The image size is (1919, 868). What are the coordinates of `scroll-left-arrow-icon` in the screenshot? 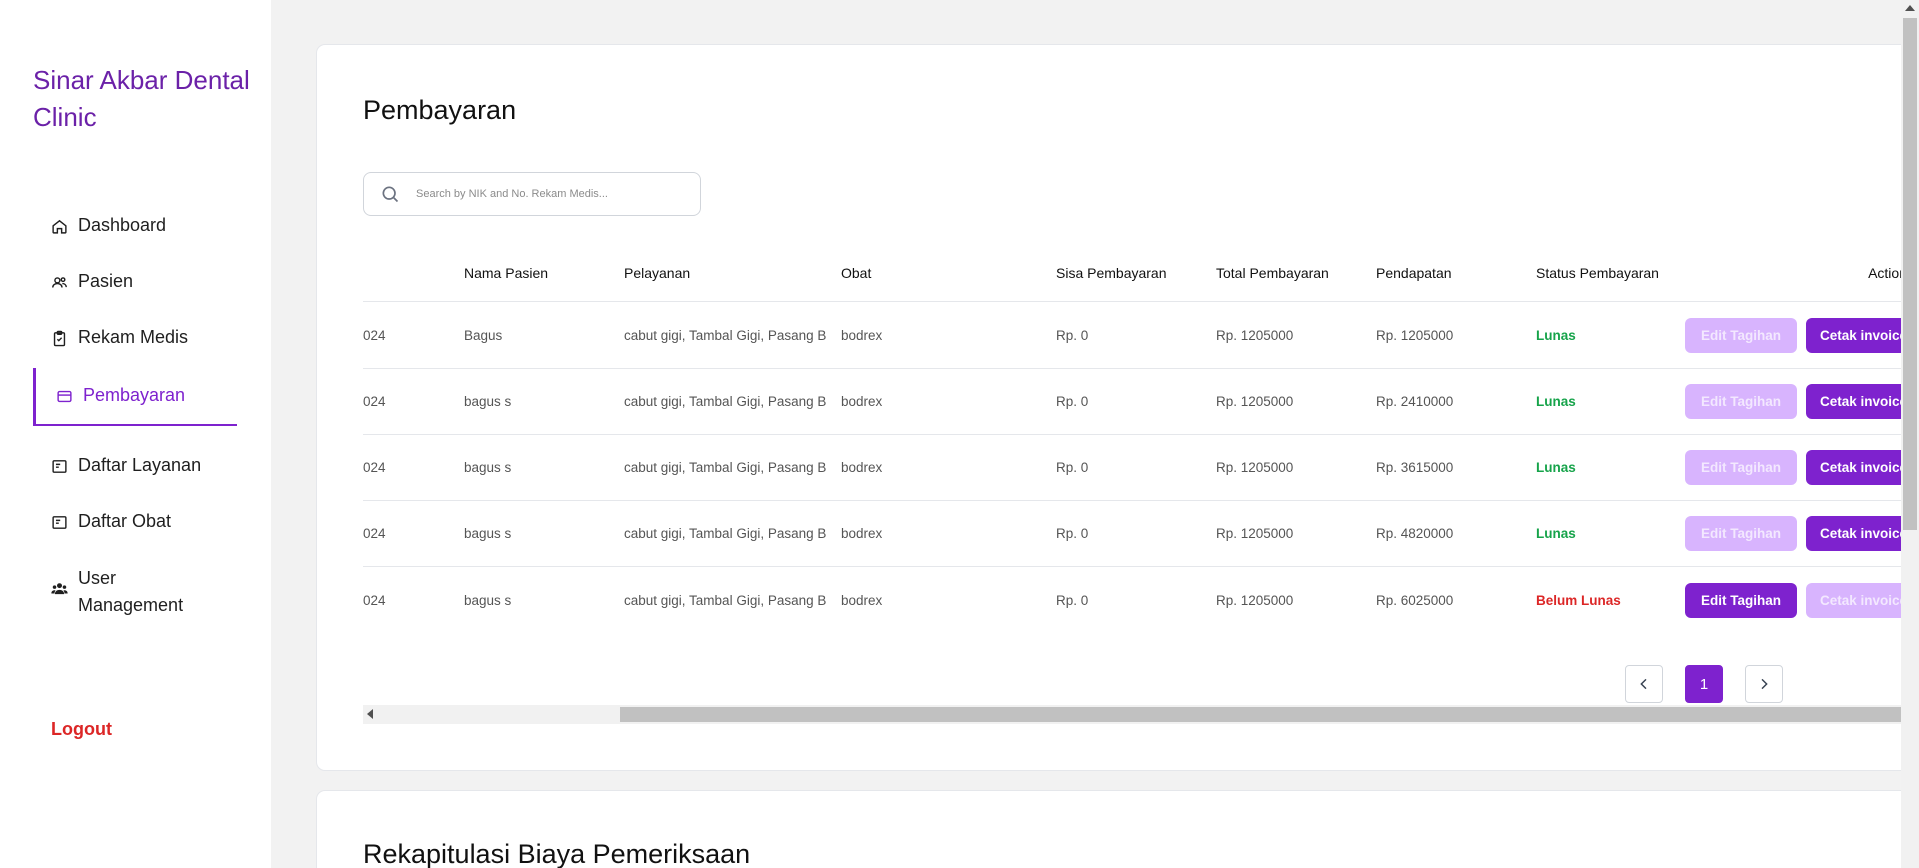 It's located at (370, 714).